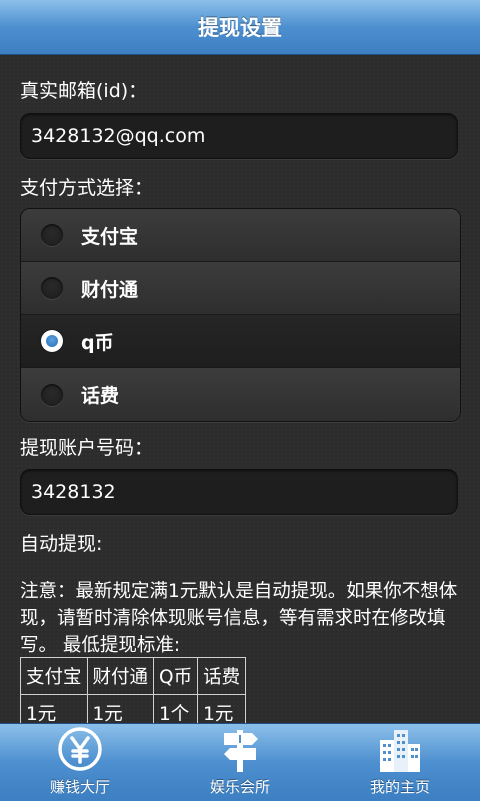 Image resolution: width=480 pixels, height=801 pixels. What do you see at coordinates (120, 676) in the screenshot?
I see `table-header-cell: 财付通` at bounding box center [120, 676].